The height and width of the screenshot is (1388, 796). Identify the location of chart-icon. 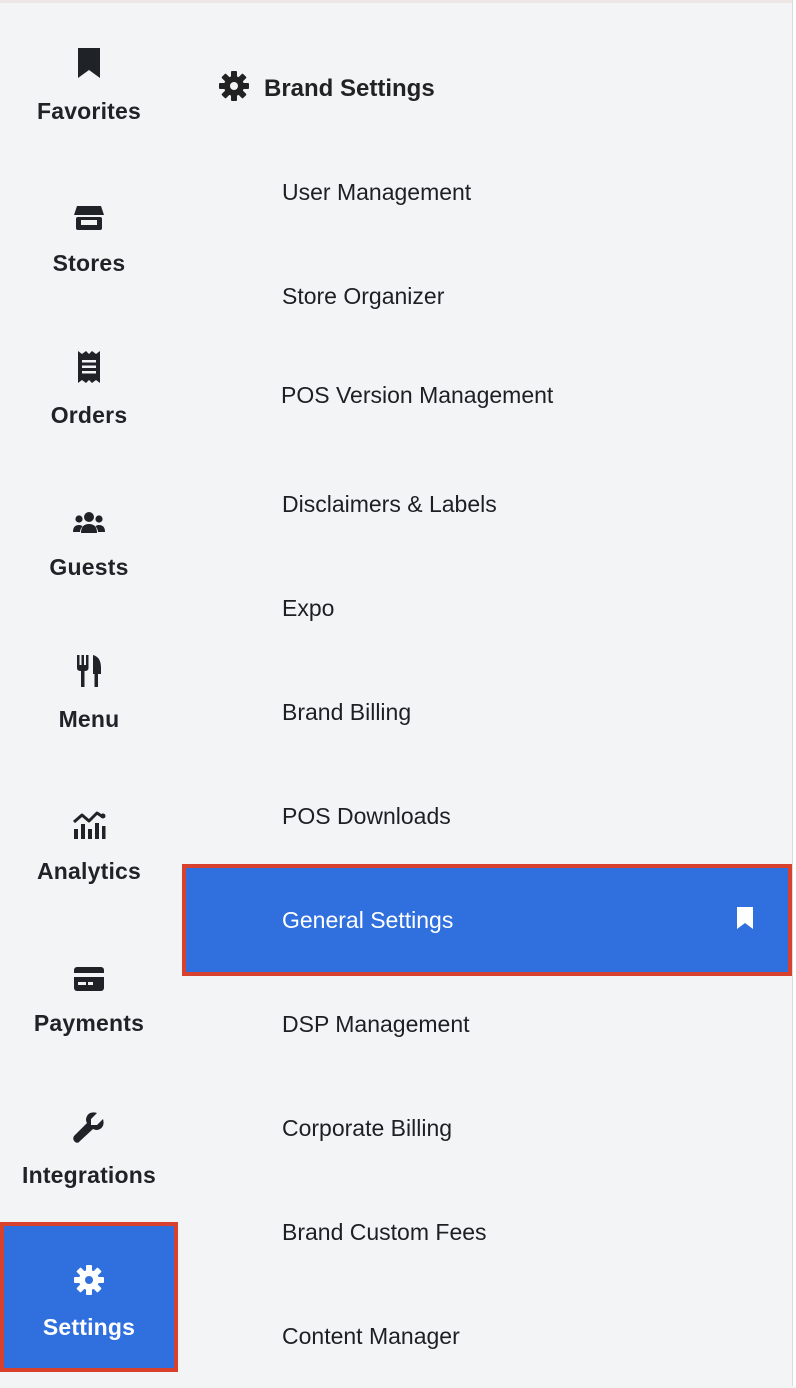
(89, 820).